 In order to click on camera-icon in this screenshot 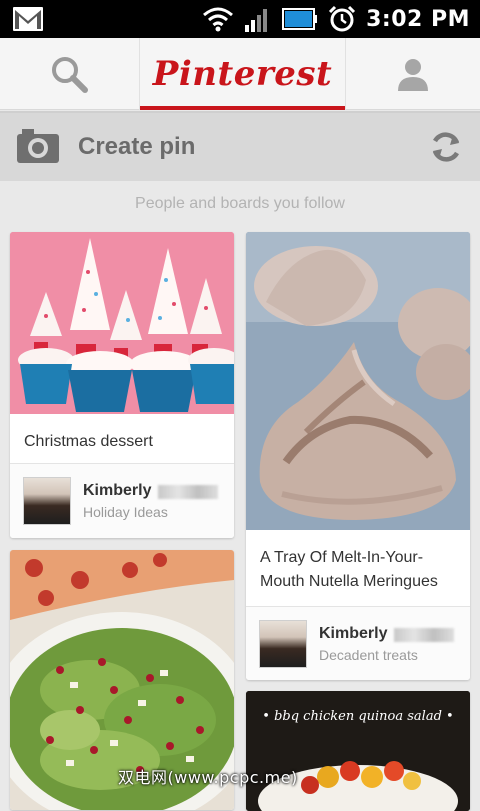, I will do `click(38, 146)`.